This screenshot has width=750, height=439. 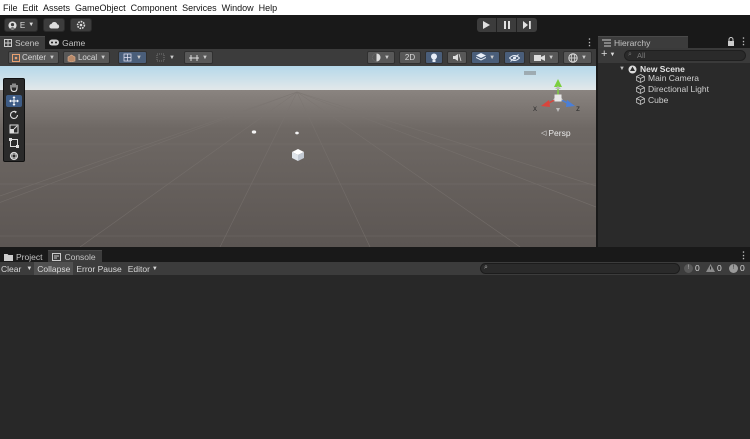 What do you see at coordinates (535, 108) in the screenshot?
I see `gizmo-x-label: x` at bounding box center [535, 108].